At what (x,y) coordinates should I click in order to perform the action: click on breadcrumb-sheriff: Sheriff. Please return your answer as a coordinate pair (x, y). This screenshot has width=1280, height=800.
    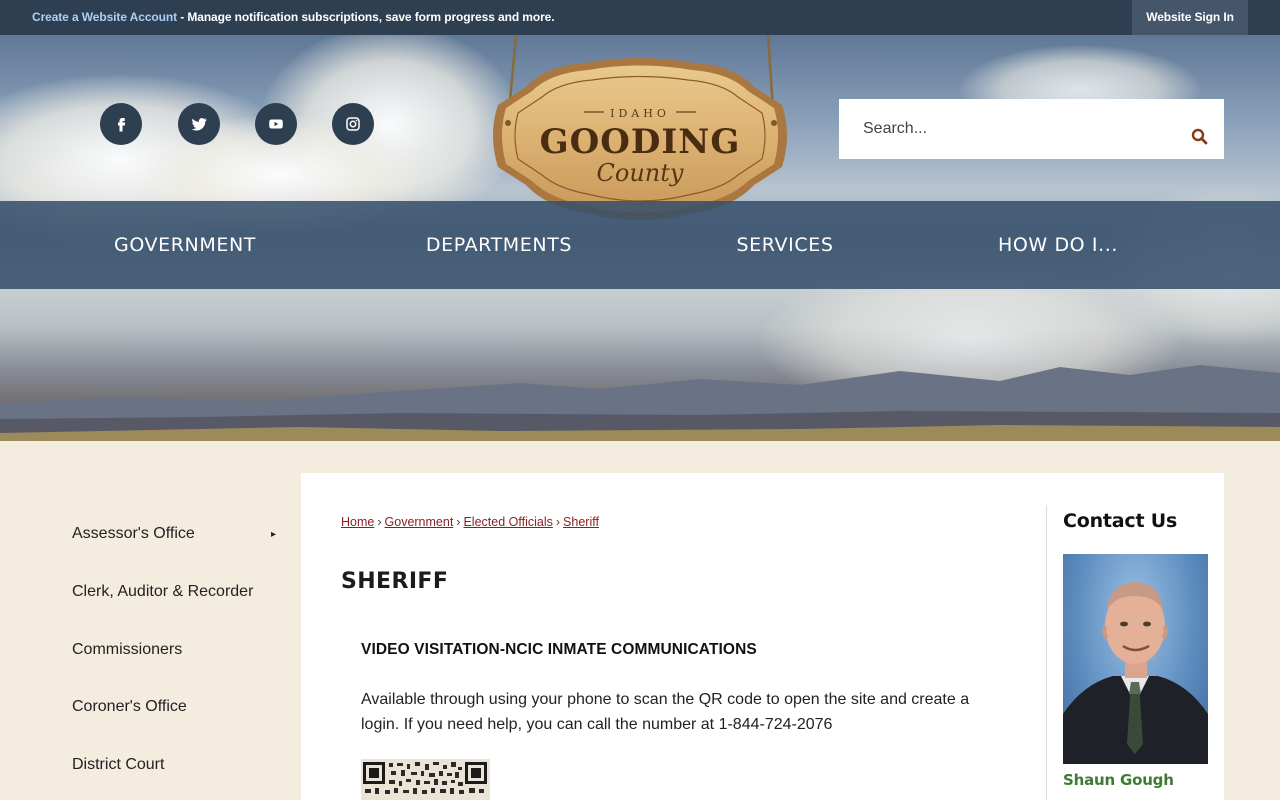
    Looking at the image, I should click on (581, 522).